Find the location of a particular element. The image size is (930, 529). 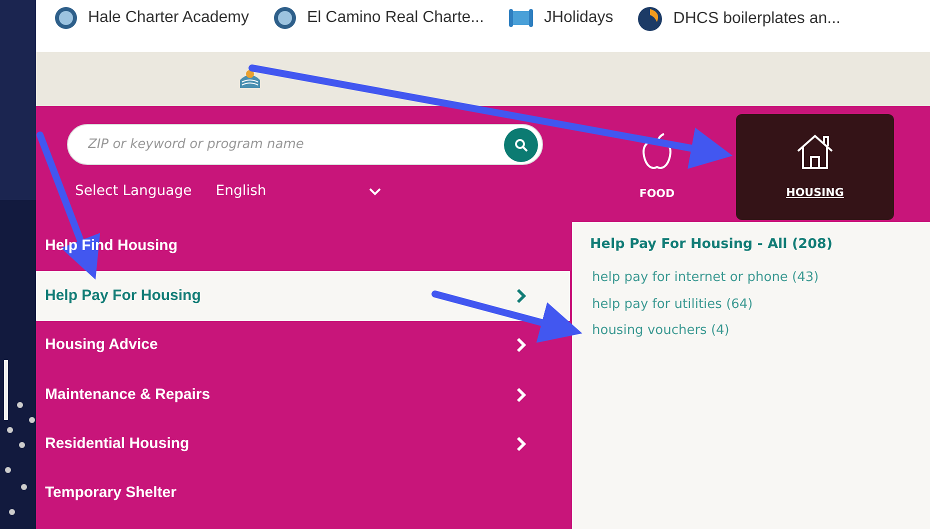

menu-item: Help Pay For Housing is located at coordinates (303, 296).